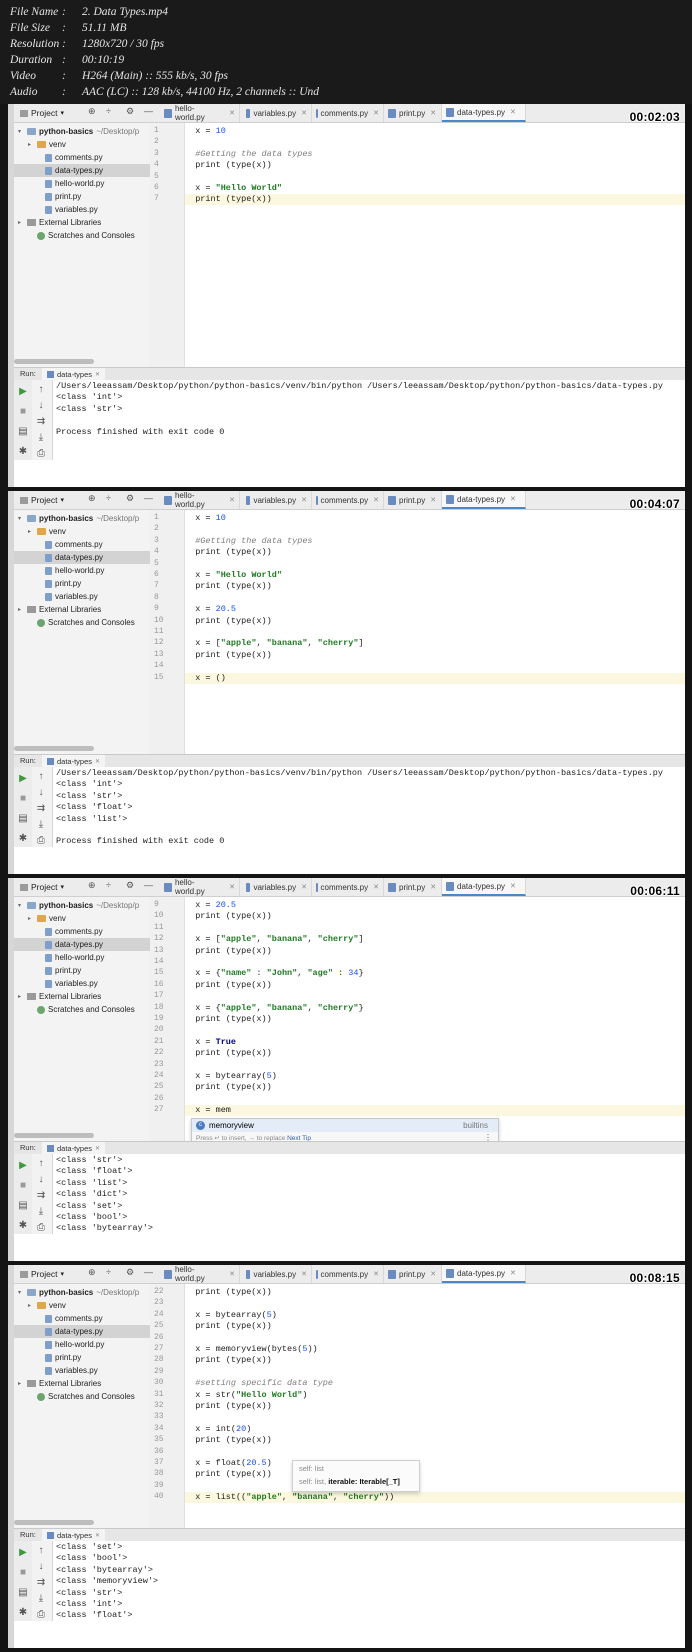 Image resolution: width=692 pixels, height=1652 pixels. What do you see at coordinates (348, 500) in the screenshot?
I see `editor-tab: comments.py ✕` at bounding box center [348, 500].